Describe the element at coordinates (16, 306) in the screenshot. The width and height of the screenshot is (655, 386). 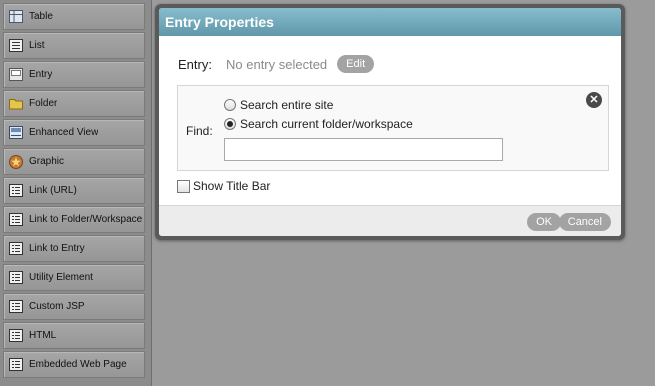
I see `custom-jsp-icon` at that location.